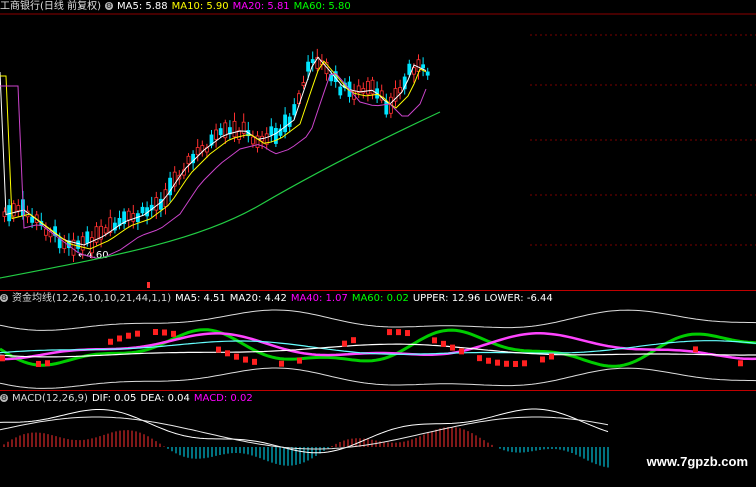 Image resolution: width=756 pixels, height=487 pixels. Describe the element at coordinates (148, 285) in the screenshot. I see `event-marker` at that location.